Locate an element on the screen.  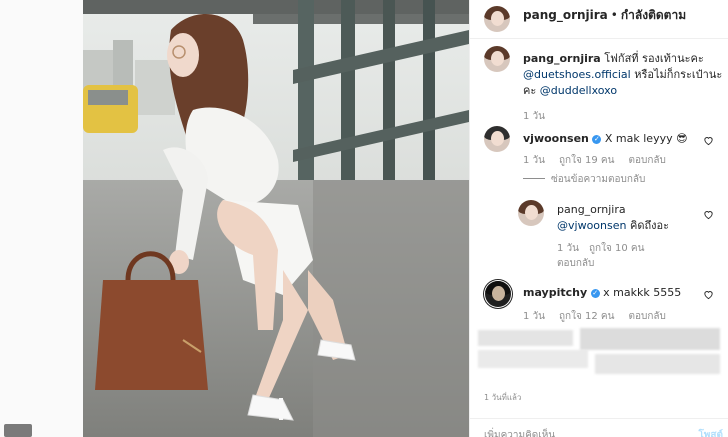
comment-likes: ถูกใจ 19 คน is located at coordinates (586, 160).